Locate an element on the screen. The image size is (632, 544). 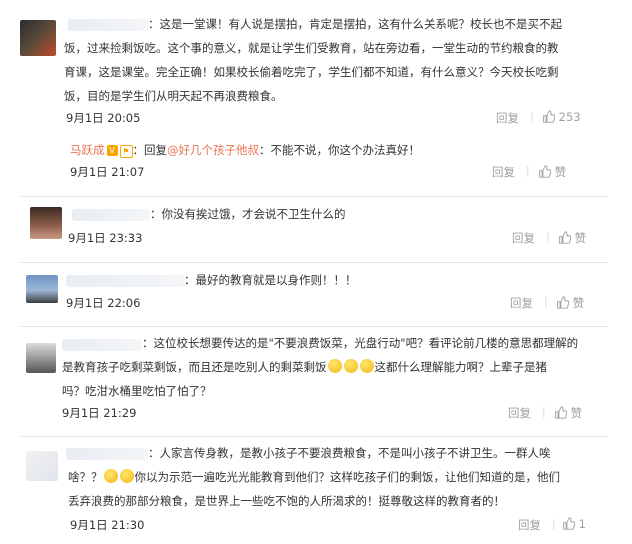
comment-time: 9月1日 21:30 is located at coordinates (107, 525).